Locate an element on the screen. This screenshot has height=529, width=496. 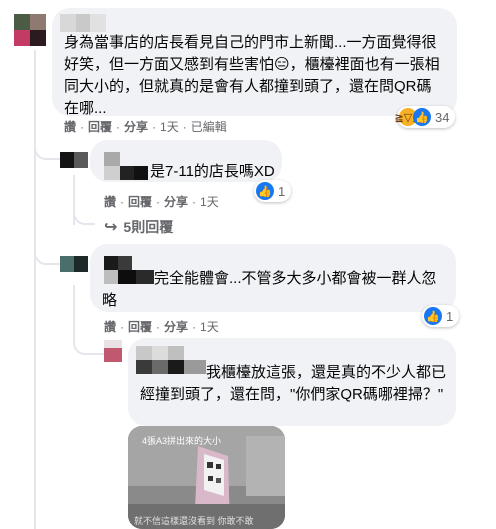
photo-caption-bottom: 就不信這樣還沒看到 你敢不敢 is located at coordinates (194, 521).